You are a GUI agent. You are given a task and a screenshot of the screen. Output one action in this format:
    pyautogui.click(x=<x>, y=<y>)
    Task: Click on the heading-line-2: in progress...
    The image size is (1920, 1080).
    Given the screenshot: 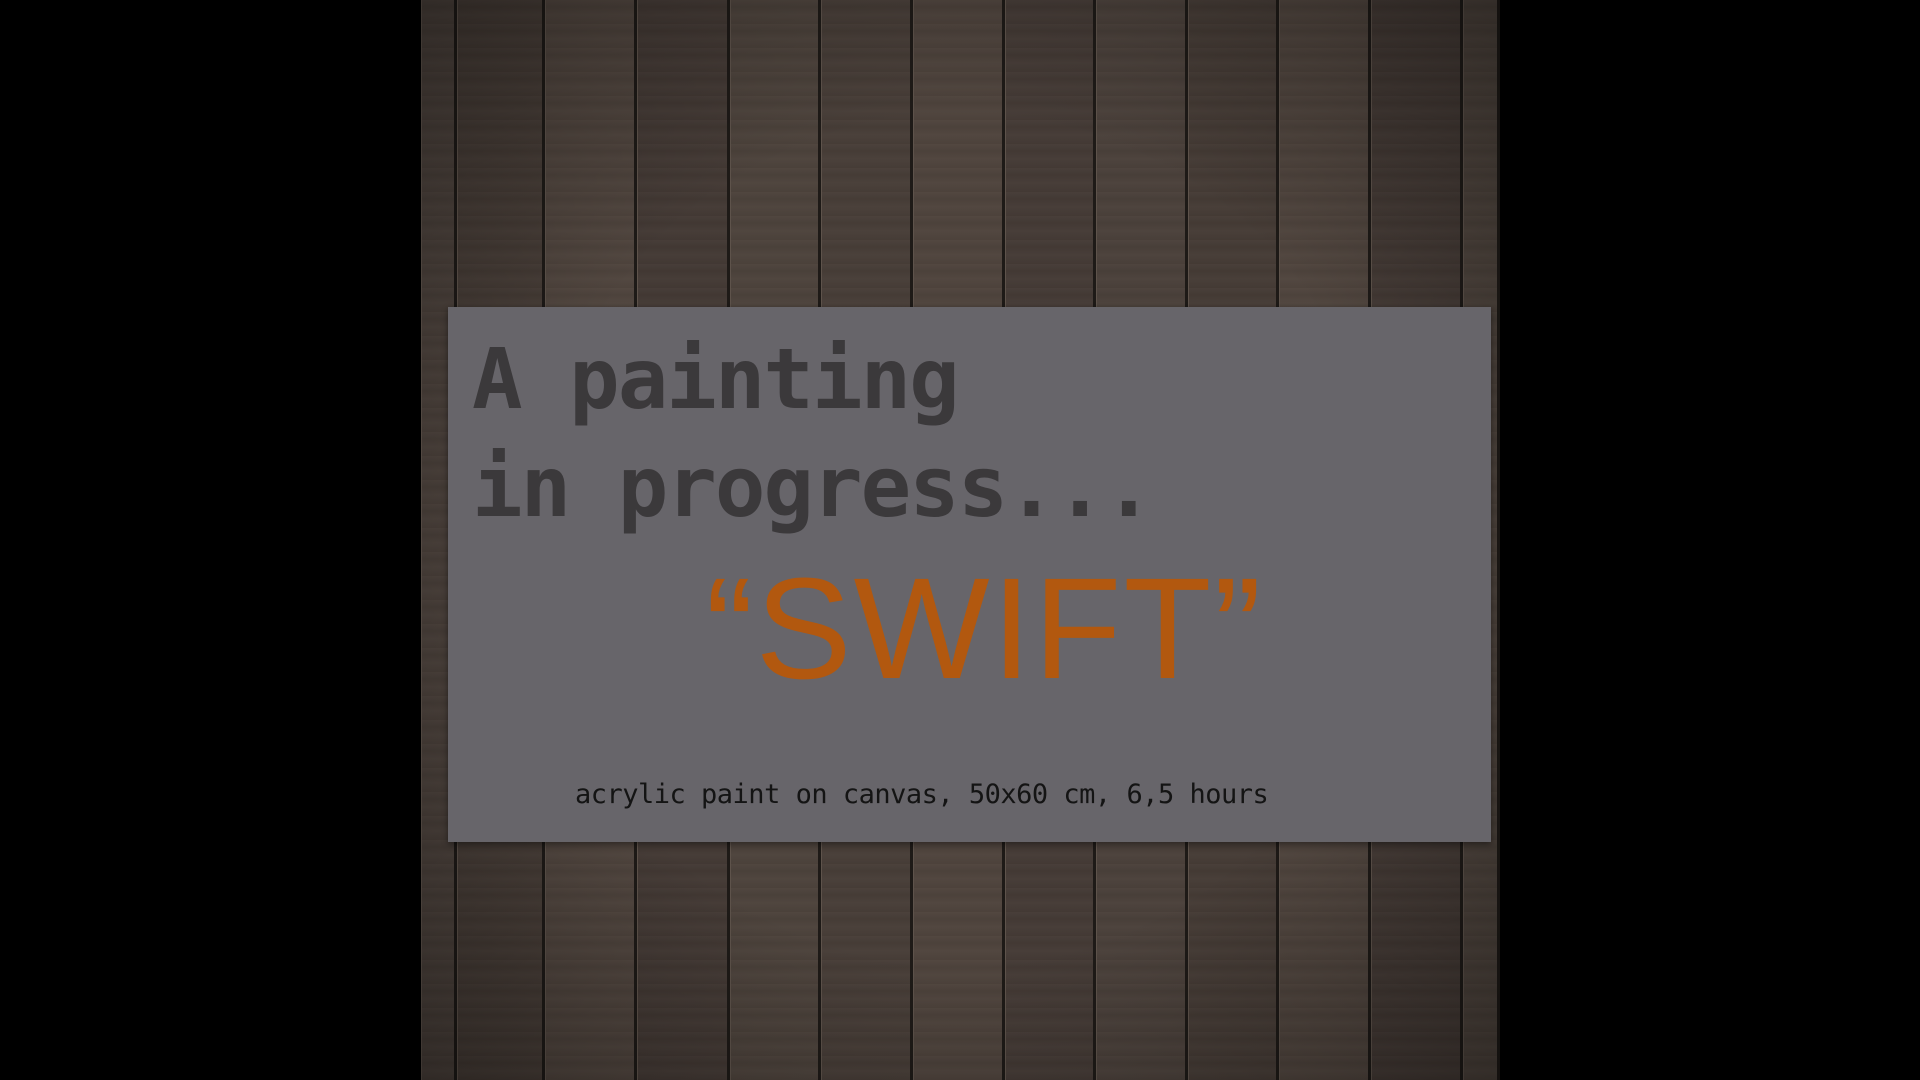 What is the action you would take?
    pyautogui.click(x=813, y=487)
    